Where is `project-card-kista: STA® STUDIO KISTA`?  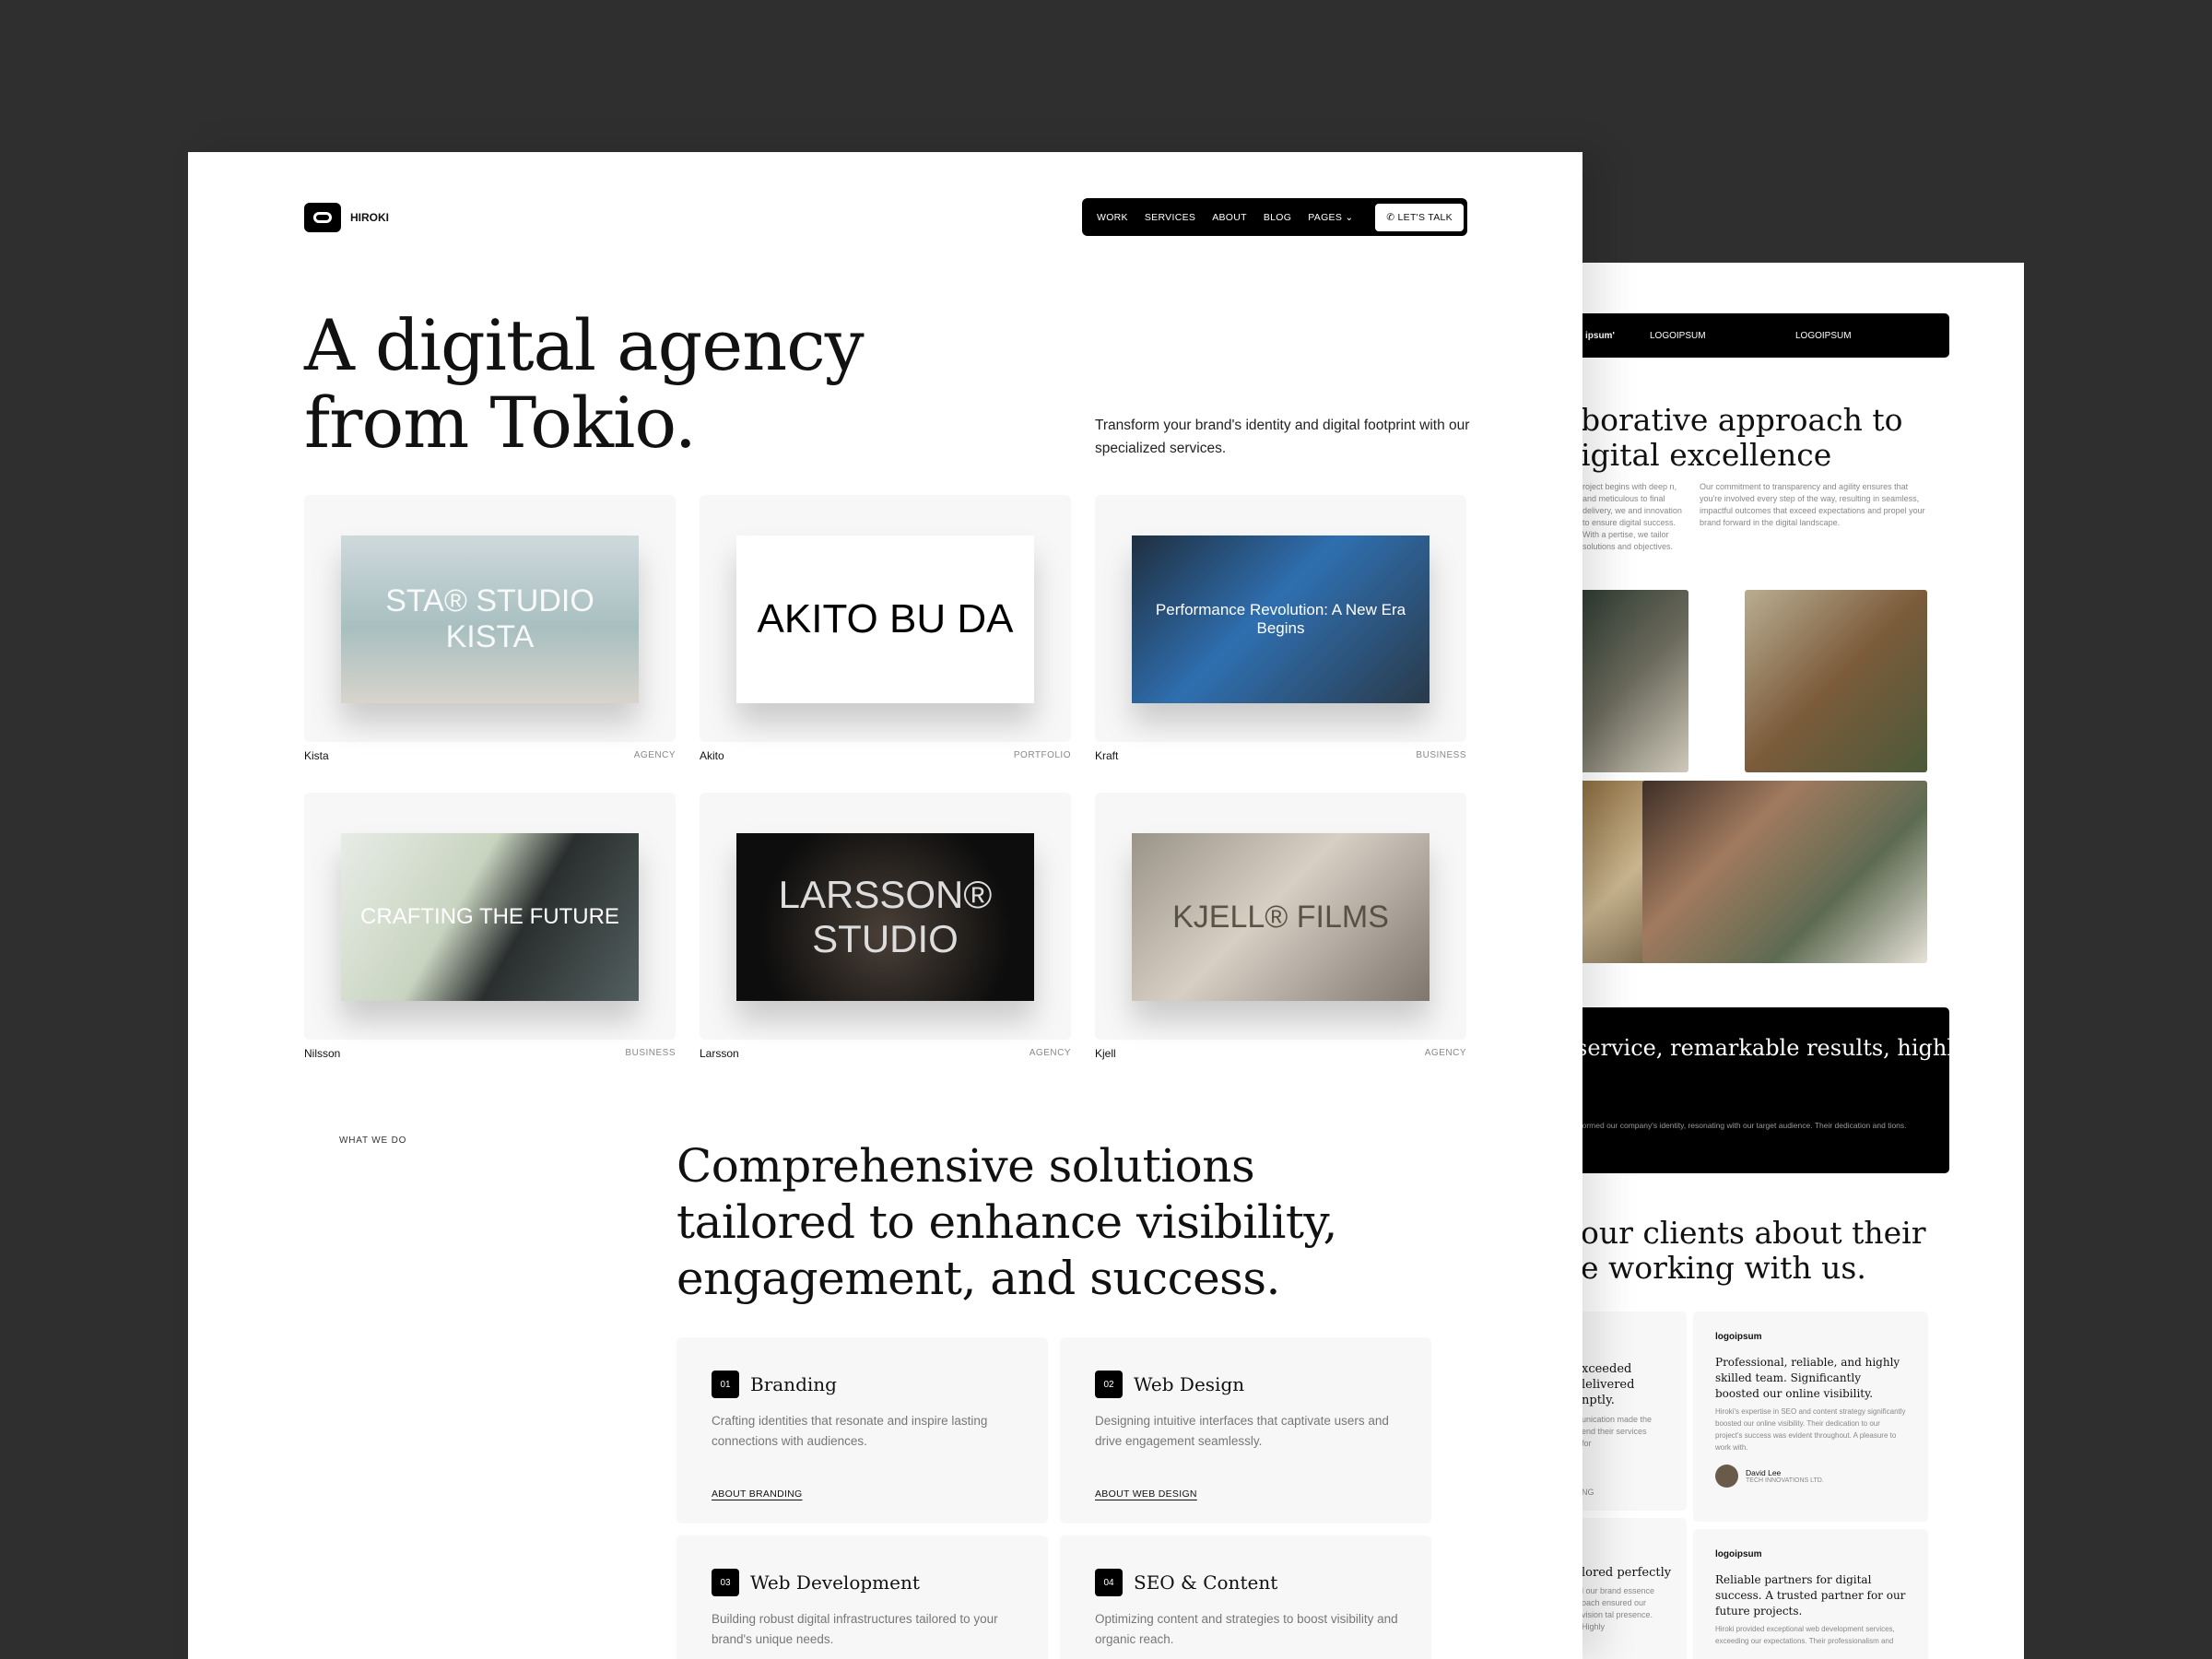
project-card-kista: STA® STUDIO KISTA is located at coordinates (490, 618).